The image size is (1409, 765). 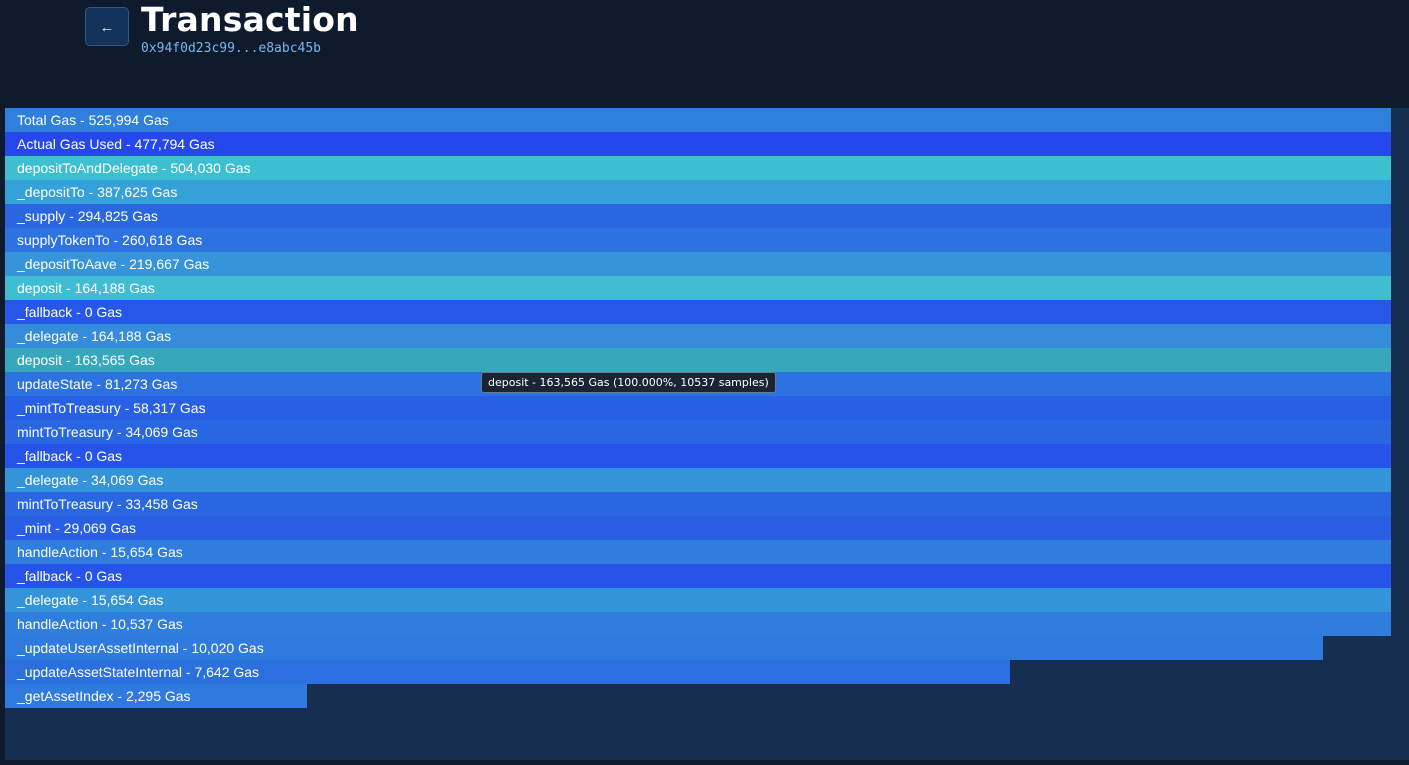 I want to click on flamegraph-row: supplyTokenTo - 260,618 Gas, so click(x=698, y=240).